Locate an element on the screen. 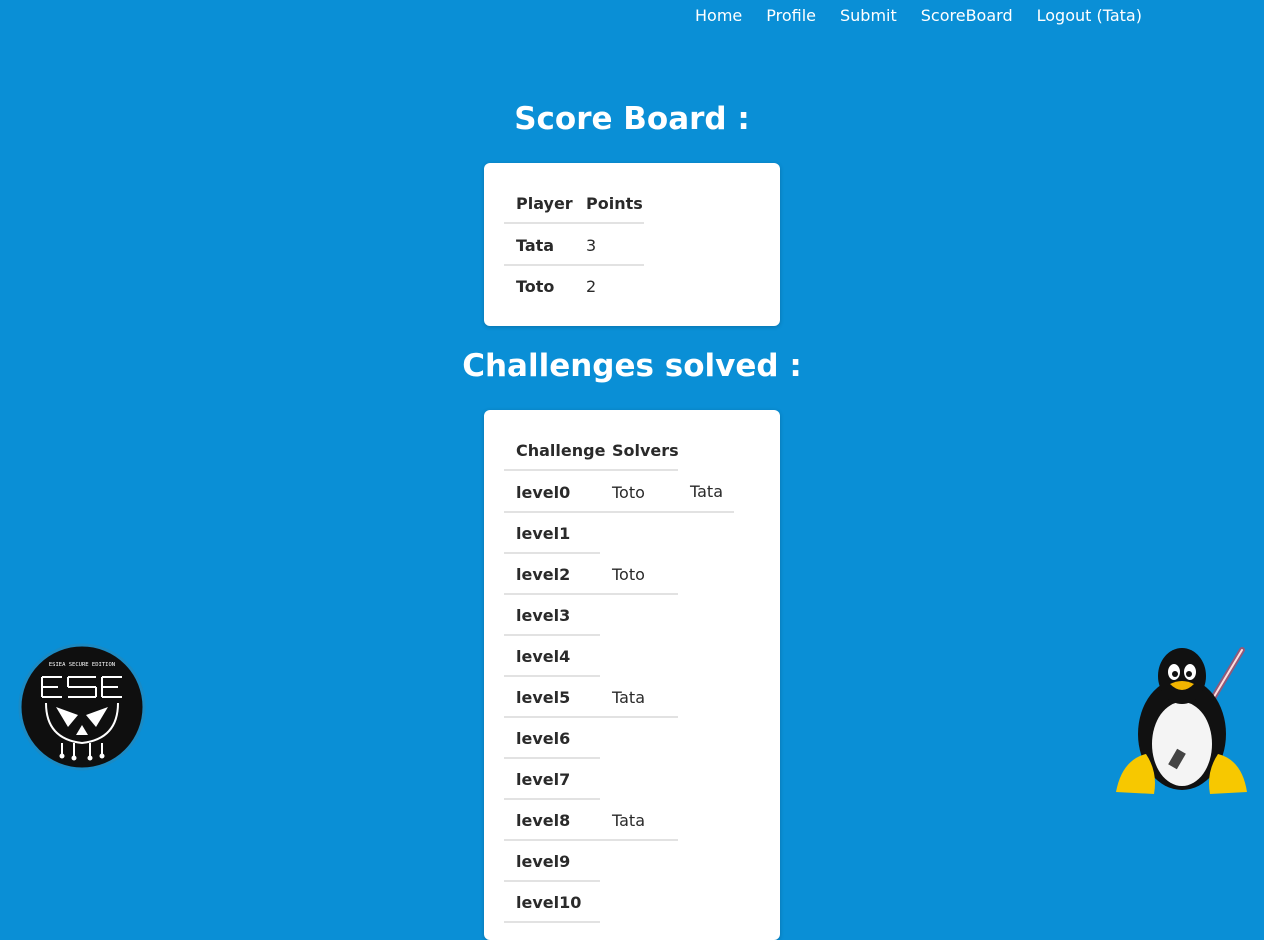 This screenshot has width=1264, height=940. nav-profile-link: Profile is located at coordinates (791, 15).